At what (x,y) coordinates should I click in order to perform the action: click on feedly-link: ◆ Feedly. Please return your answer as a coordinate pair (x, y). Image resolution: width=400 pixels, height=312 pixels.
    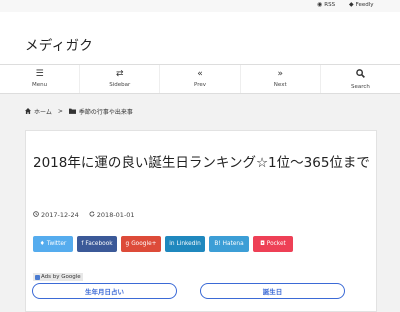
    Looking at the image, I should click on (361, 5).